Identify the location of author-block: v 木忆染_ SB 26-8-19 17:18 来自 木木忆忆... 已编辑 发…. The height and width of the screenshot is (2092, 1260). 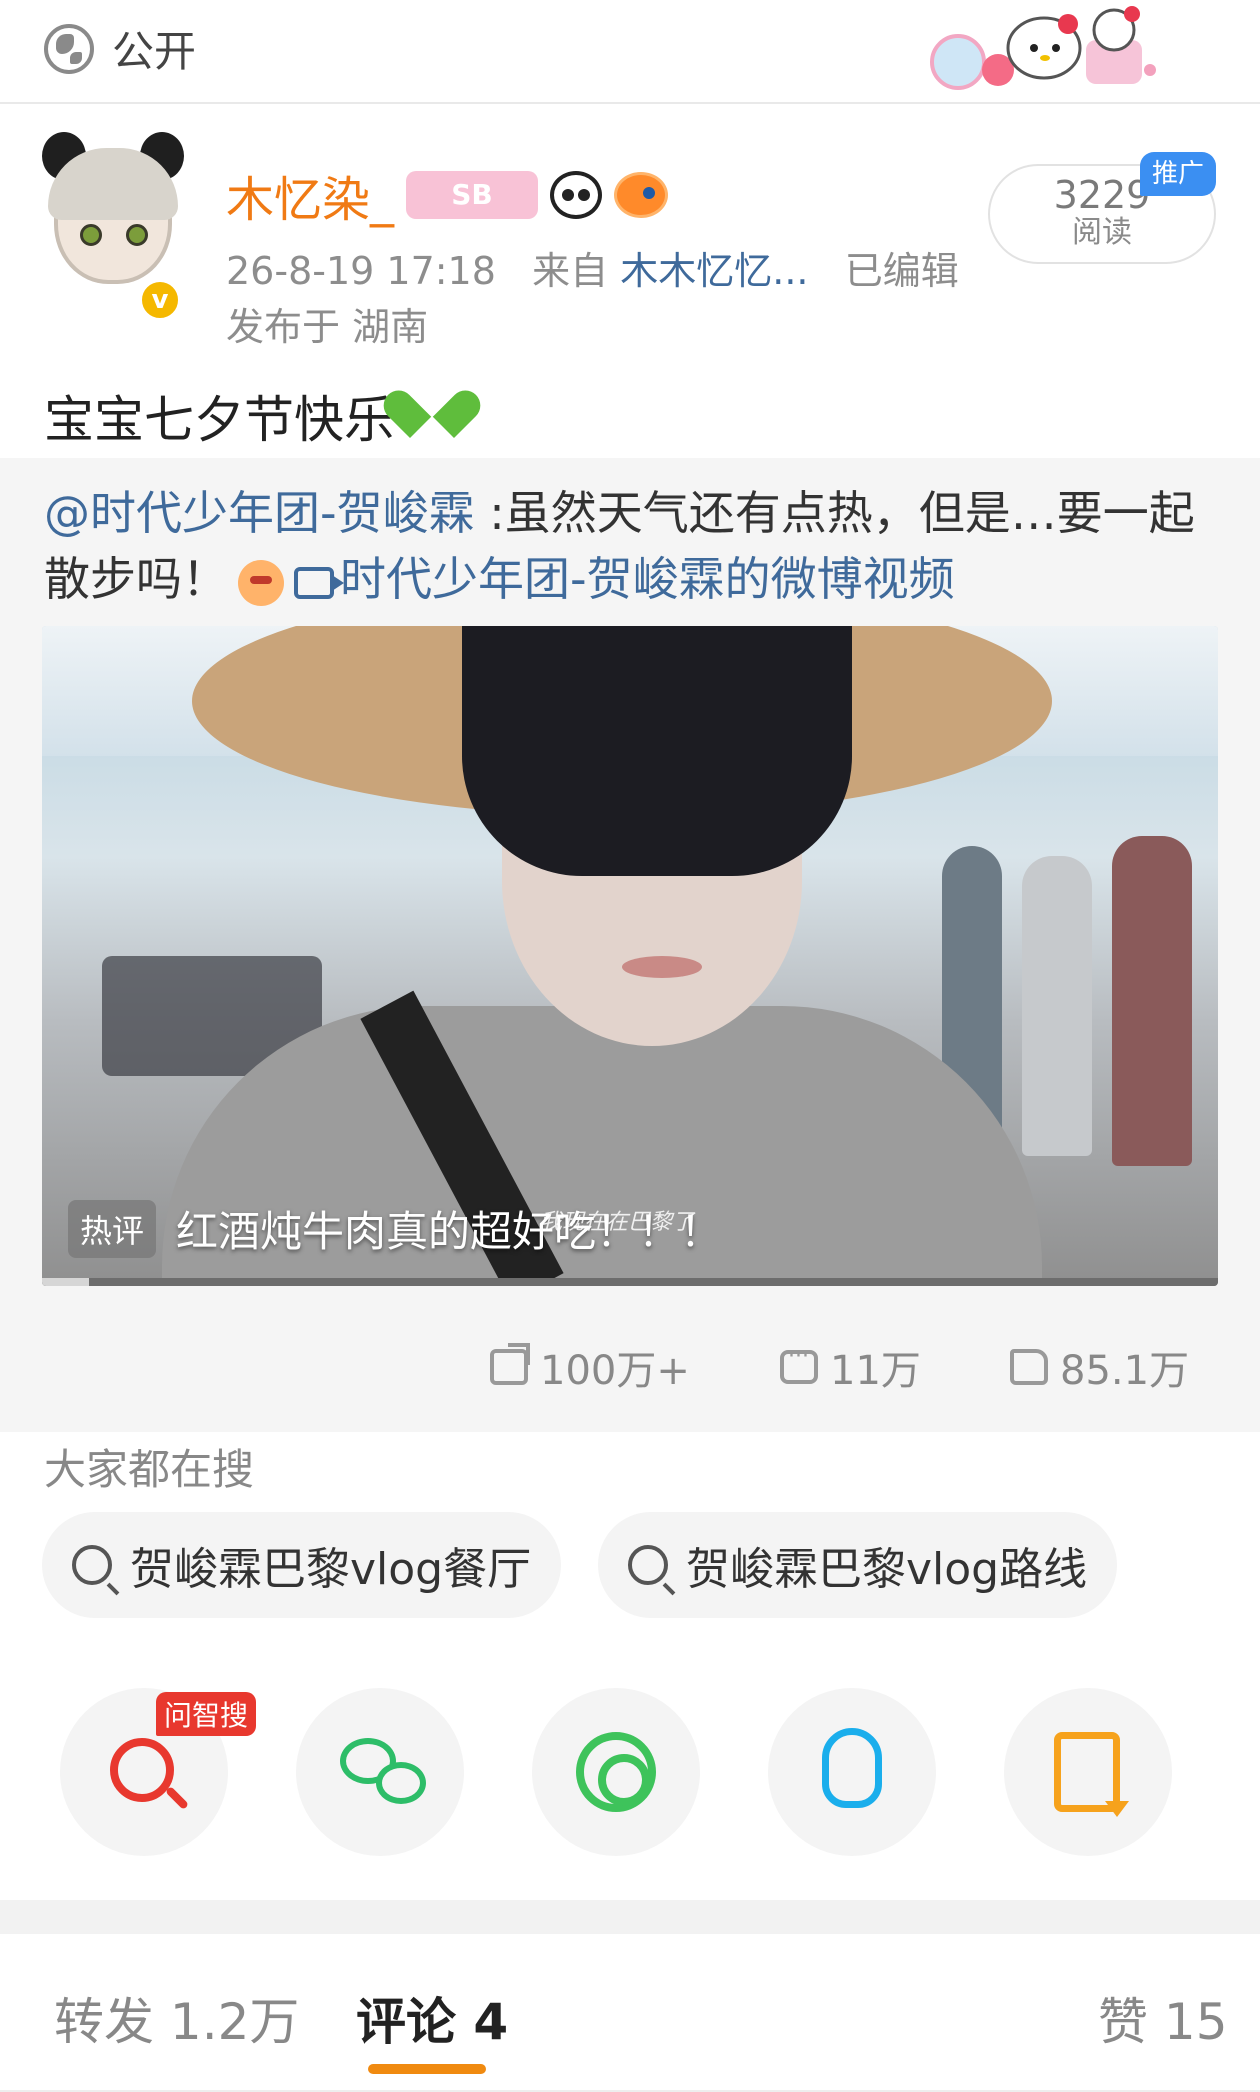
(630, 229).